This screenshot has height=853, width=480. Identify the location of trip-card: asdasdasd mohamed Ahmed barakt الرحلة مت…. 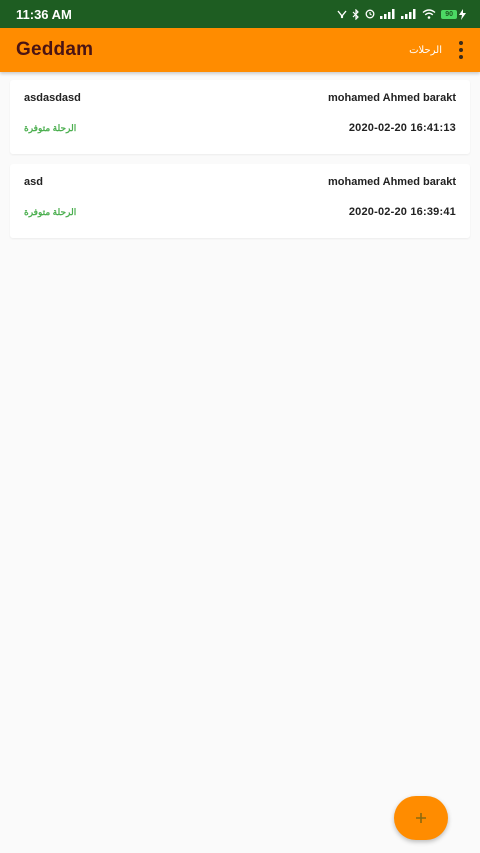
(240, 117).